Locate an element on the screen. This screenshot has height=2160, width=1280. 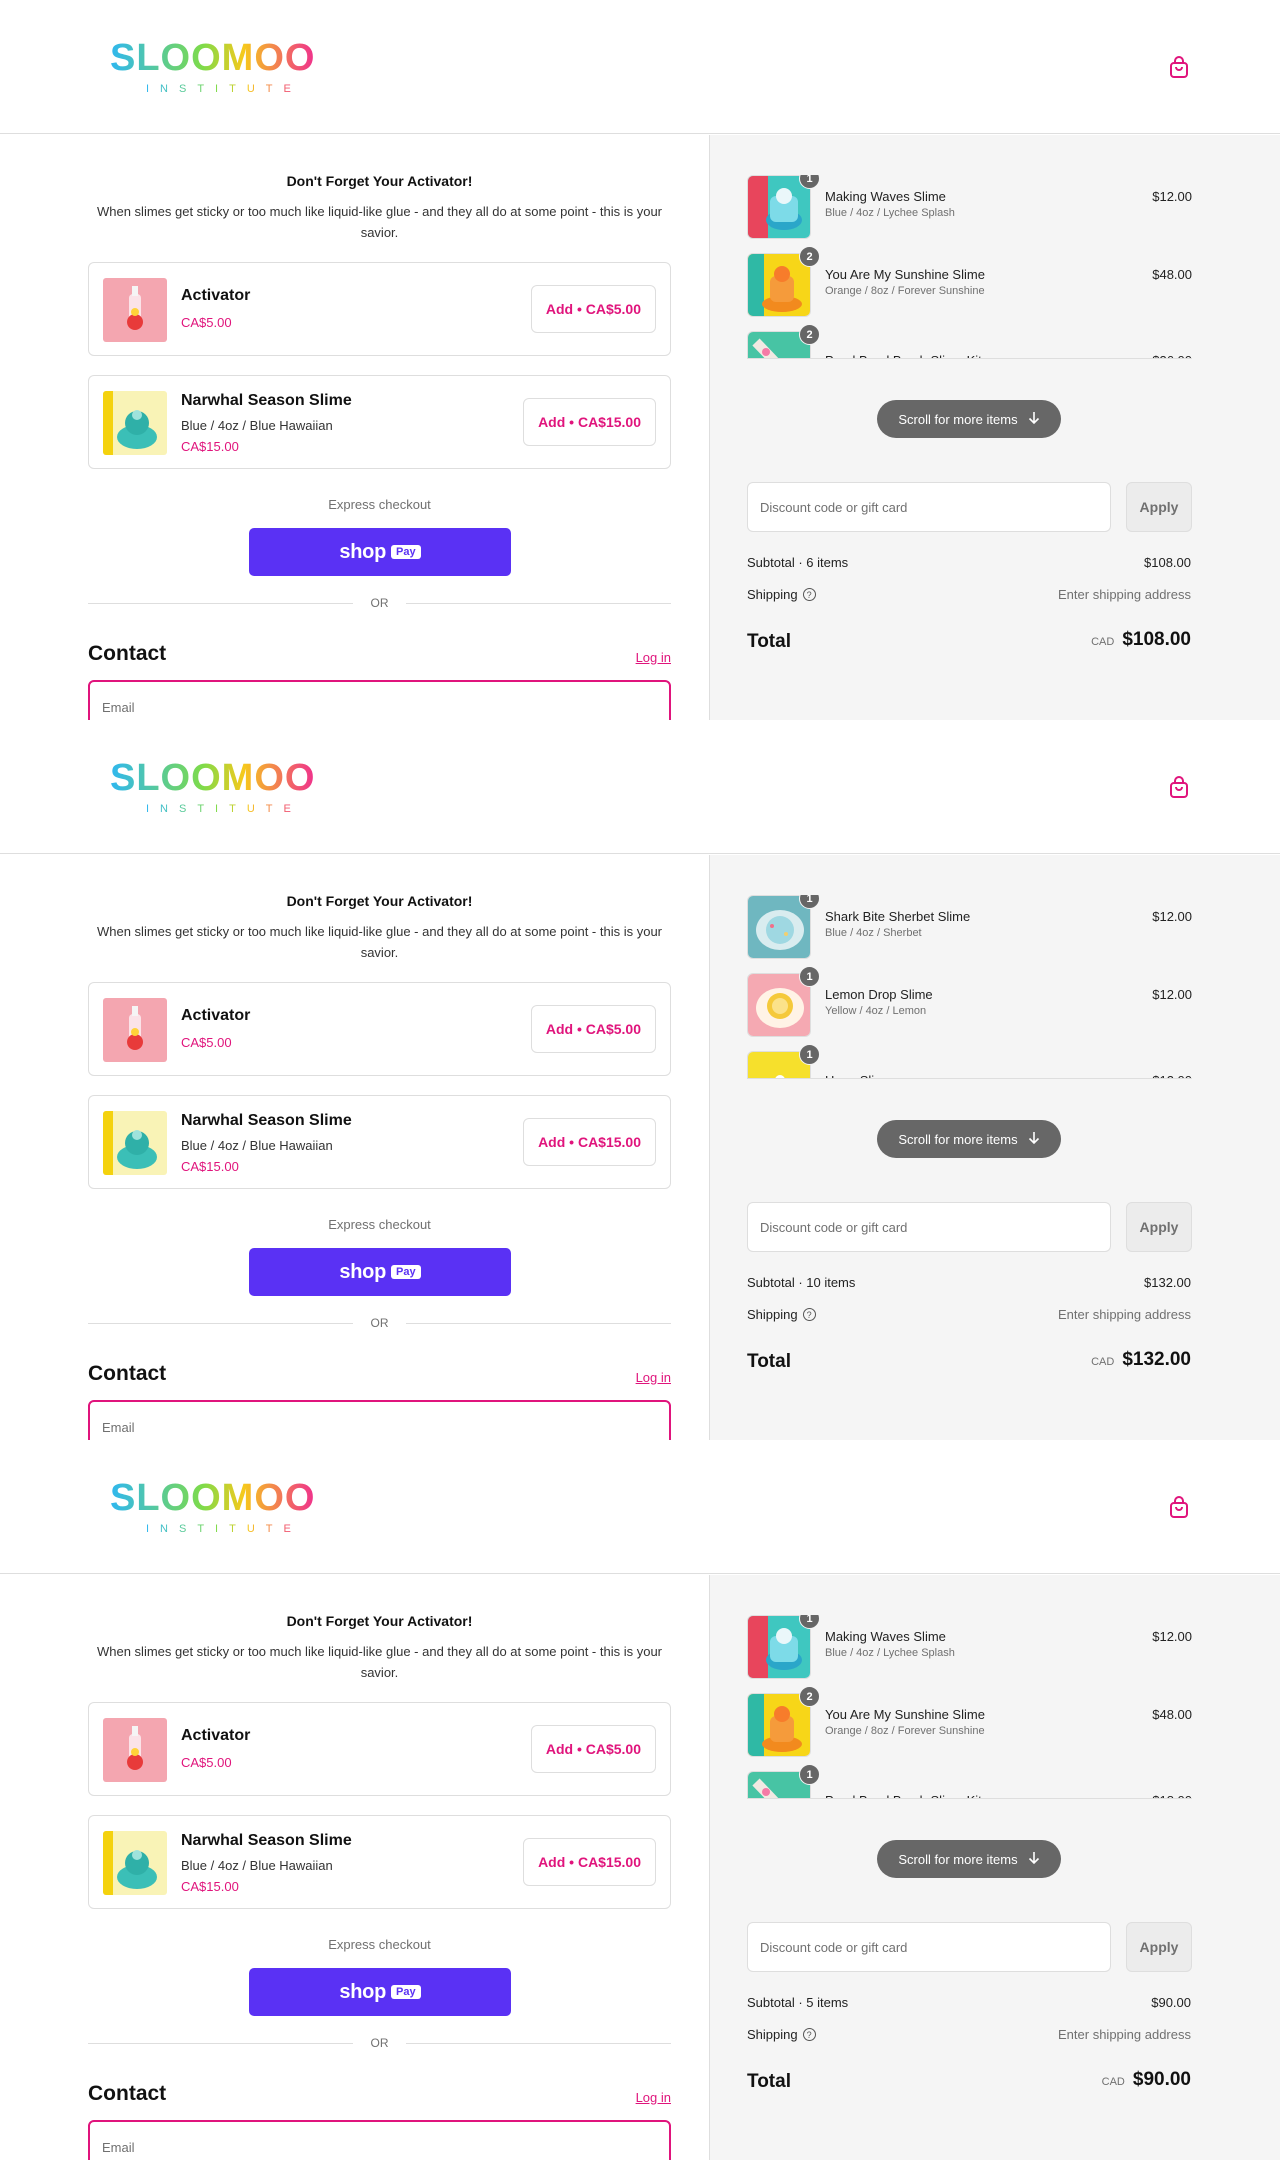
subtotal-label: Subtotal · 6 items is located at coordinates (798, 562).